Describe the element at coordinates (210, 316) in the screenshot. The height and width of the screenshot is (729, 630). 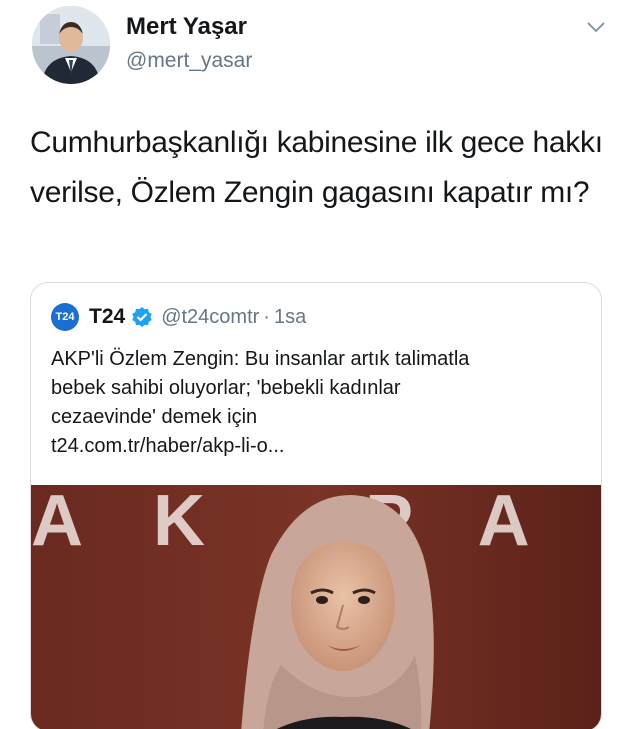
I see `quoted-handle: @t24comtr` at that location.